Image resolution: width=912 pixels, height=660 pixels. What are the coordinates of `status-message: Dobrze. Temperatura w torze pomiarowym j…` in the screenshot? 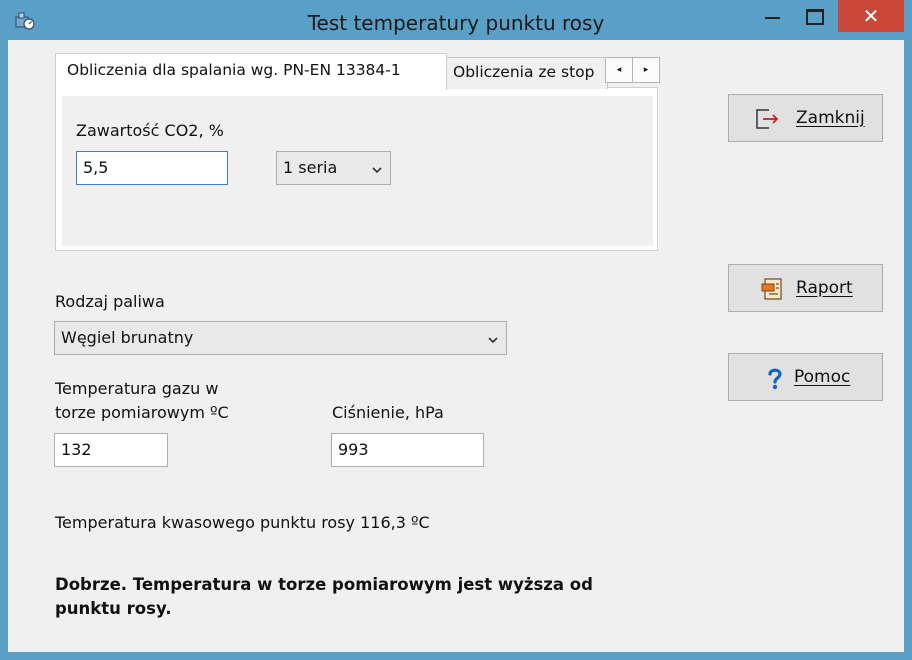 It's located at (324, 596).